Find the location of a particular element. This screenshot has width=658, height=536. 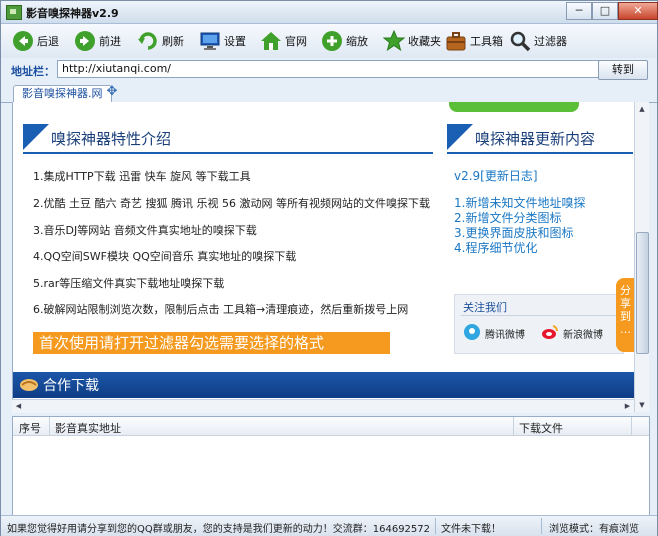

refresh-button: 刷新 is located at coordinates (160, 41).